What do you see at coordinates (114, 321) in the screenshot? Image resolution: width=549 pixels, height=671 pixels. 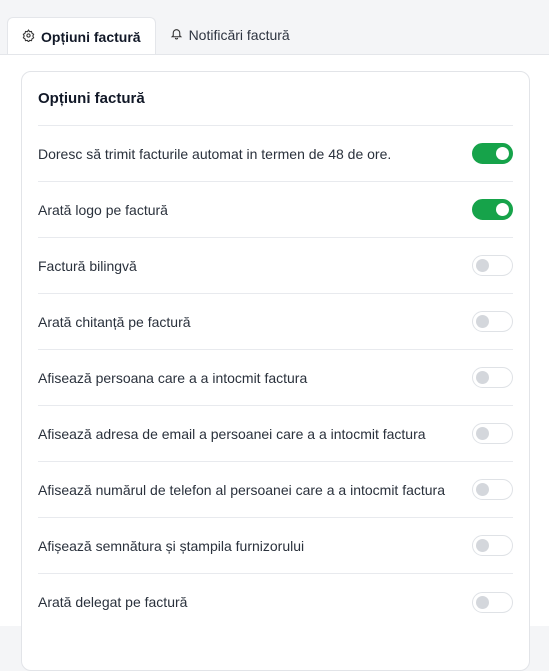 I see `option-label: Arată chitanță pe factură` at bounding box center [114, 321].